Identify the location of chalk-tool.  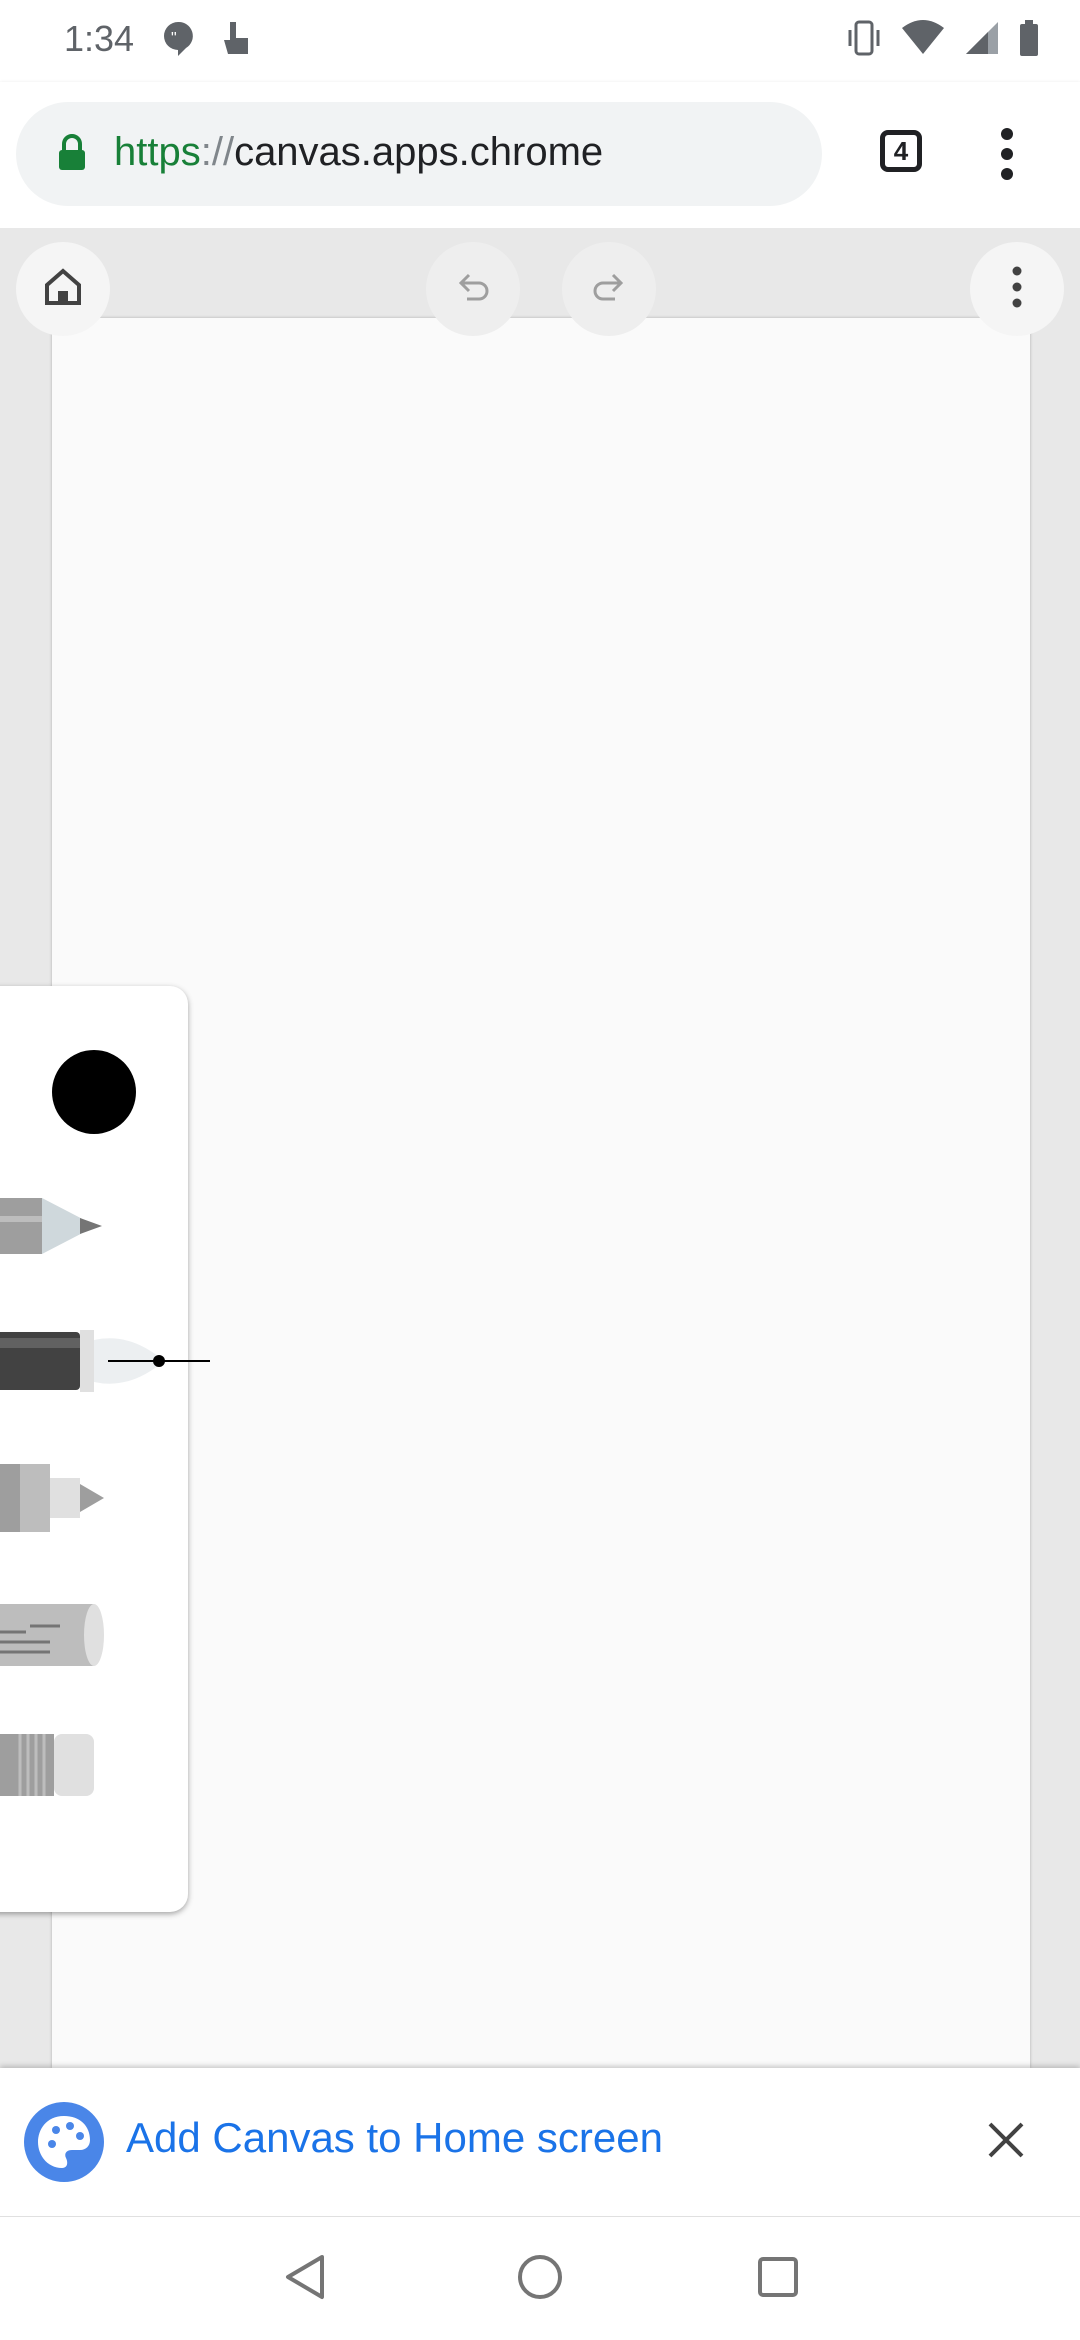
(60, 1637).